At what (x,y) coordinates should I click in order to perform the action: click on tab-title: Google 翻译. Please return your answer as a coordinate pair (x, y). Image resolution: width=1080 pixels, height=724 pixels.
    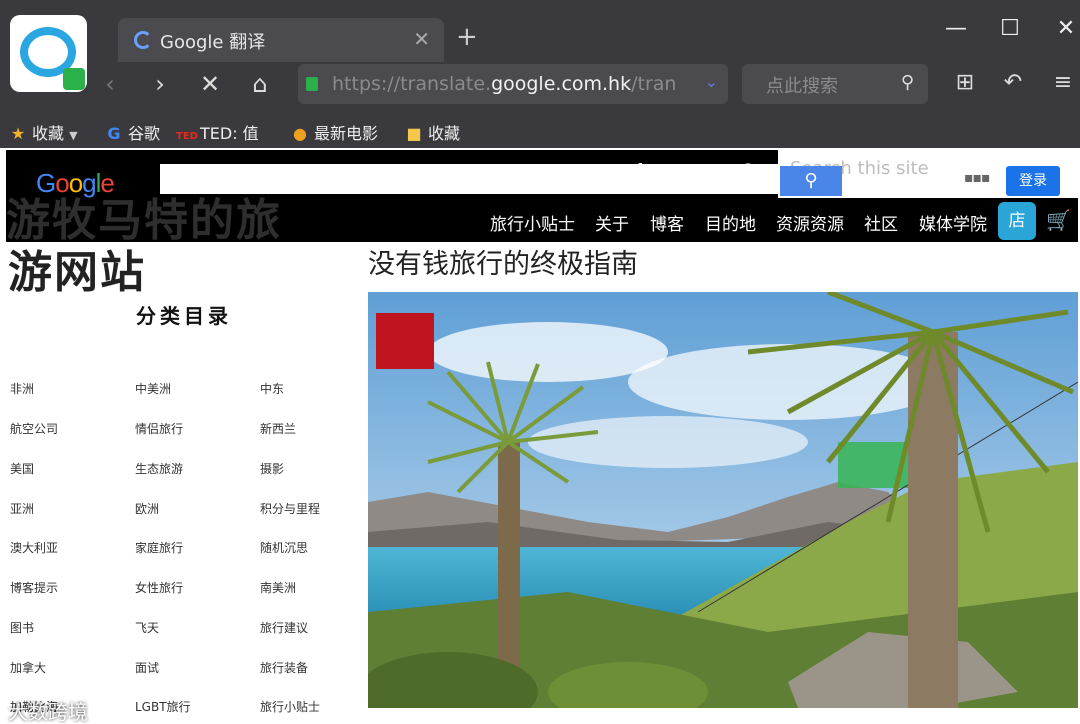
    Looking at the image, I should click on (213, 42).